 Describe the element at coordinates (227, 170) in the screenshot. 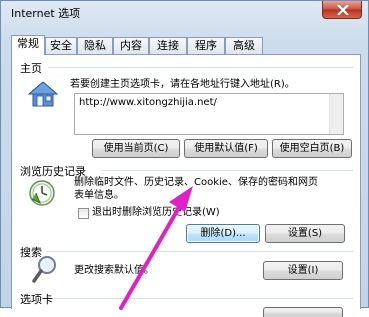

I see `history-divider` at that location.